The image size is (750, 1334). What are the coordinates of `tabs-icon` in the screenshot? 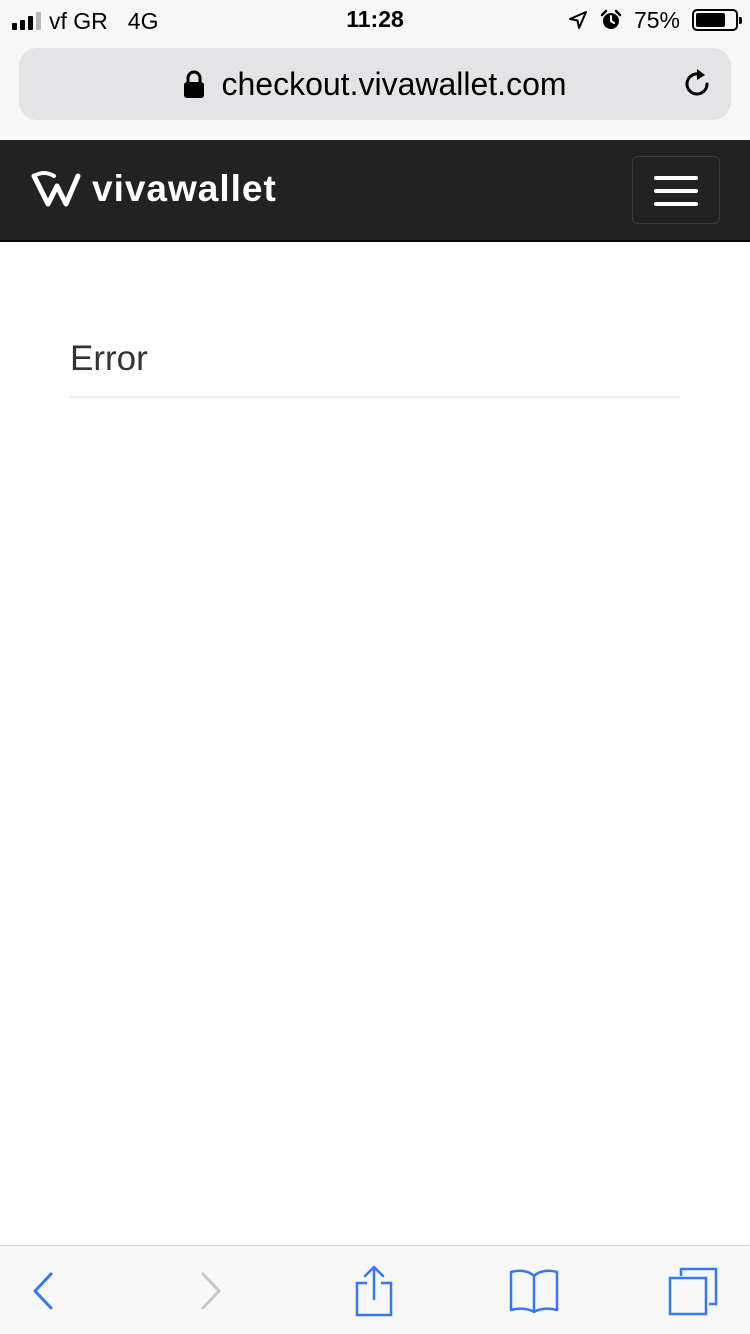 It's located at (693, 1291).